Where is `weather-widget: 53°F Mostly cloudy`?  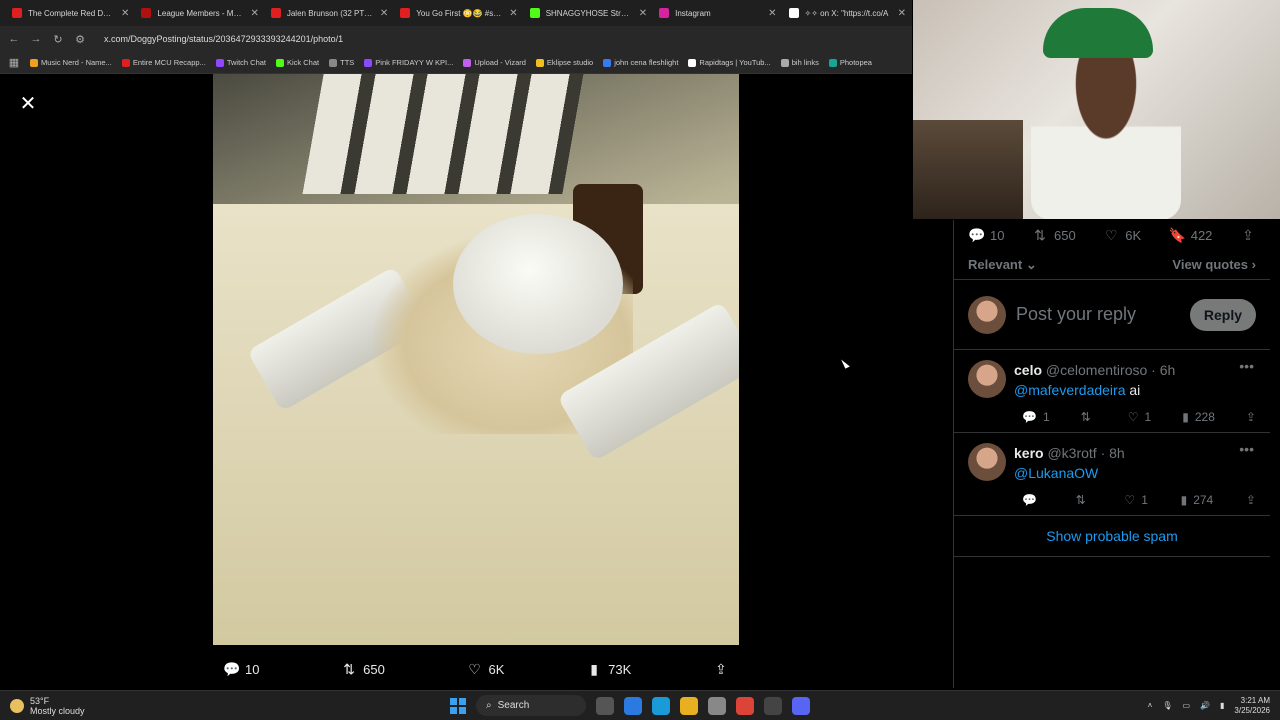
weather-widget: 53°F Mostly cloudy is located at coordinates (100, 706).